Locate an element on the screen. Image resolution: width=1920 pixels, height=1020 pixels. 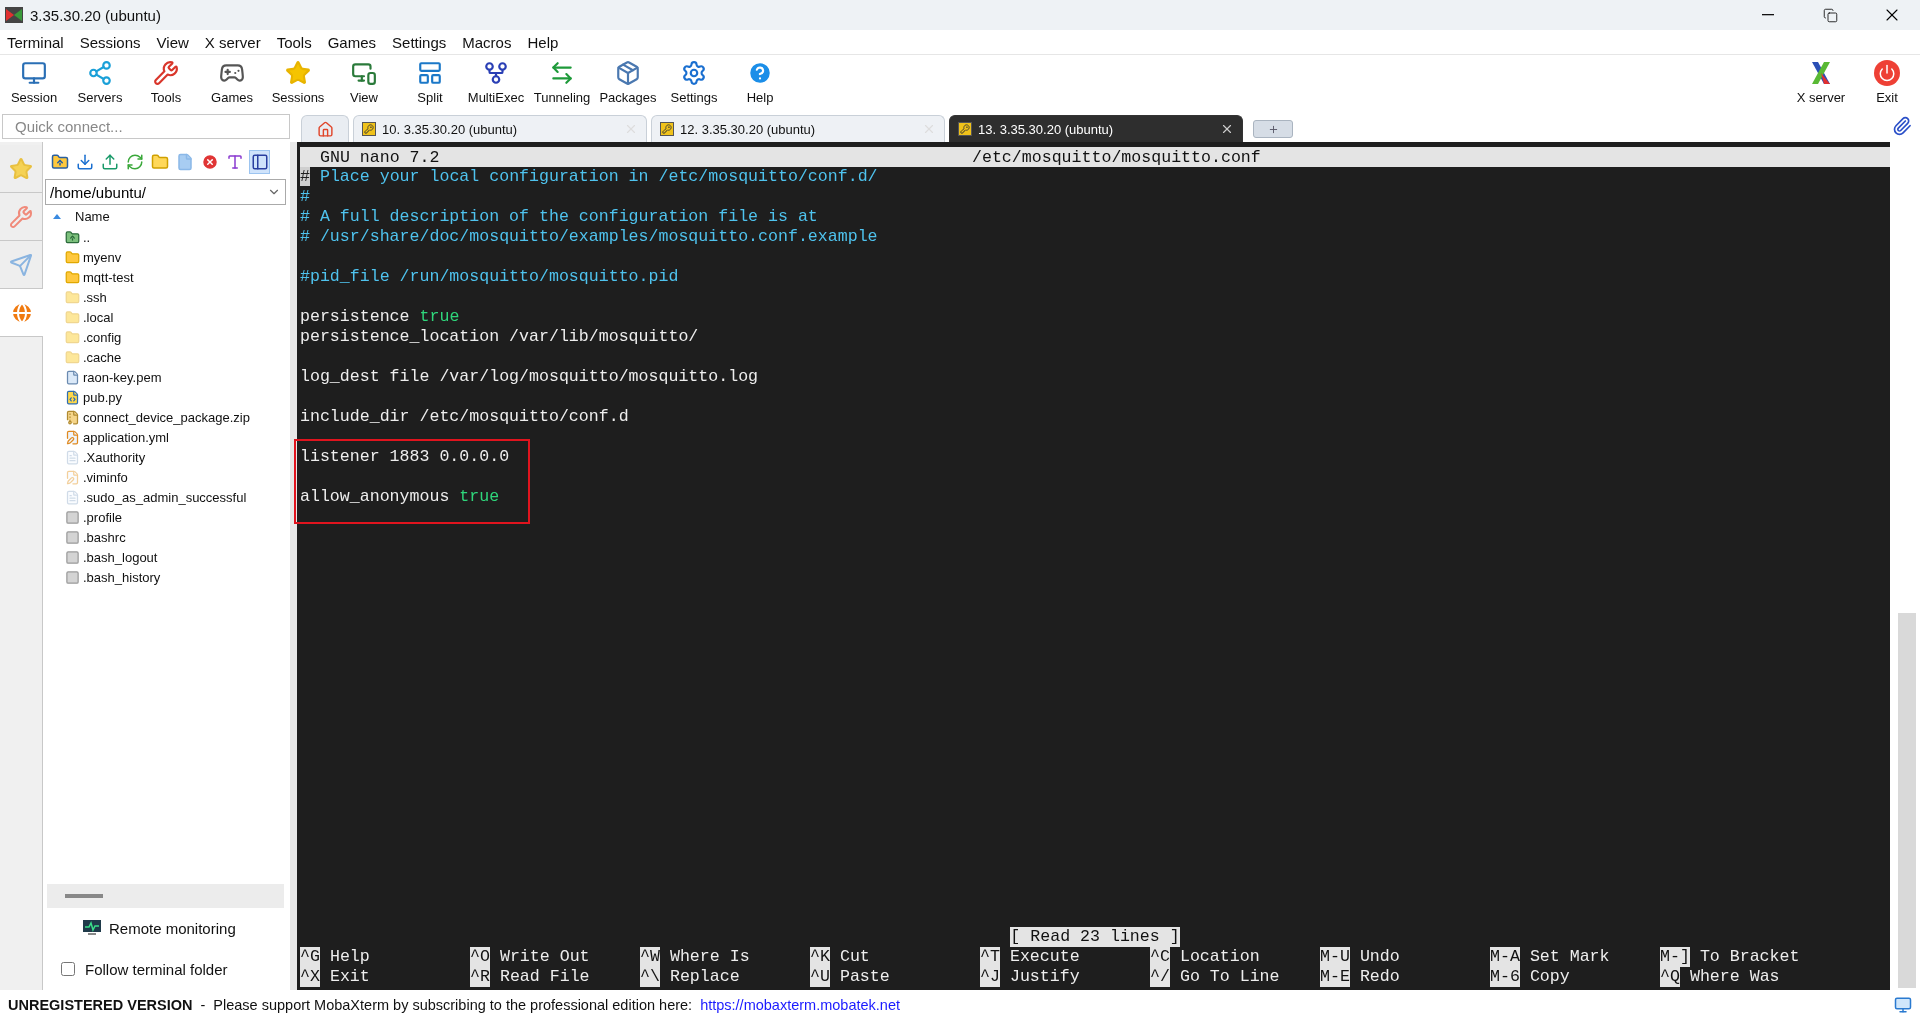
settings-icon is located at coordinates (694, 73).